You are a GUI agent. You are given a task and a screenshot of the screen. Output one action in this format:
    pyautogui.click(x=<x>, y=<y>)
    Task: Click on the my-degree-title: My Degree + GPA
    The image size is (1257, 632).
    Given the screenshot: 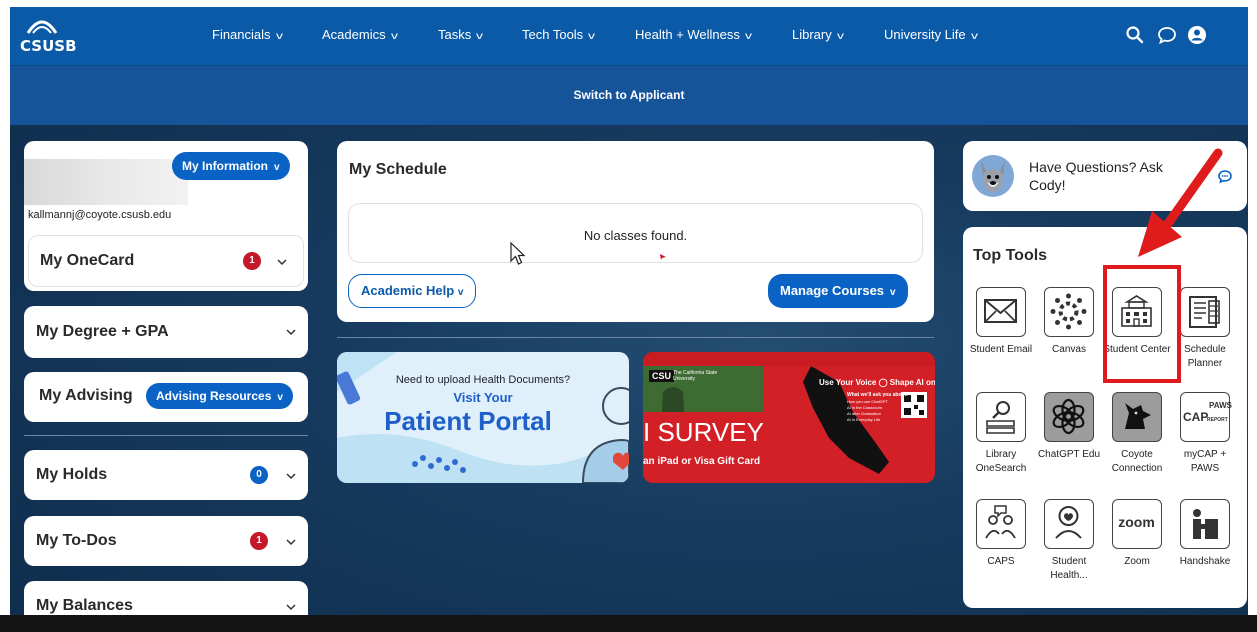 What is the action you would take?
    pyautogui.click(x=102, y=331)
    